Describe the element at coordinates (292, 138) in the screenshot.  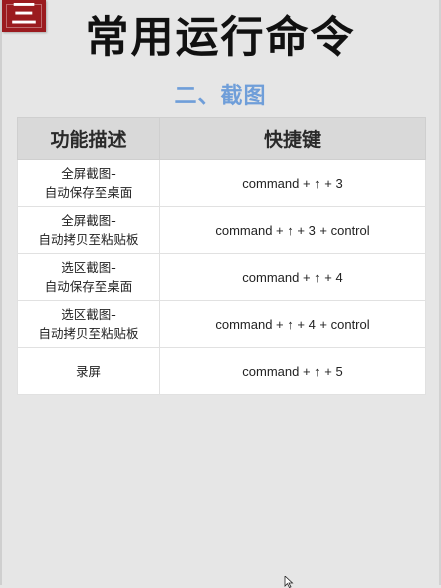
I see `header-shortcut: 快捷键` at that location.